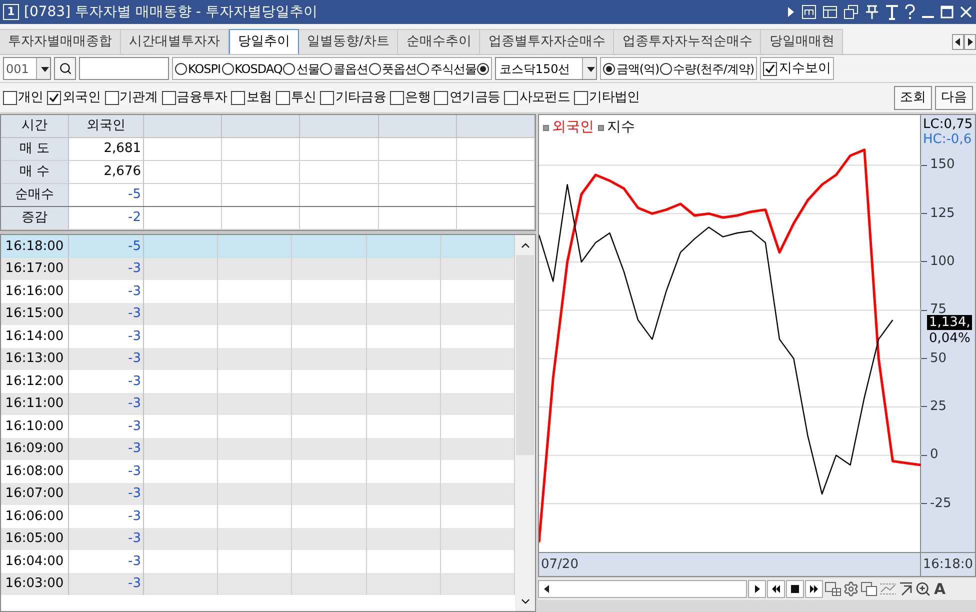  What do you see at coordinates (258, 313) in the screenshot?
I see `table-row: 16:15:00 -3` at bounding box center [258, 313].